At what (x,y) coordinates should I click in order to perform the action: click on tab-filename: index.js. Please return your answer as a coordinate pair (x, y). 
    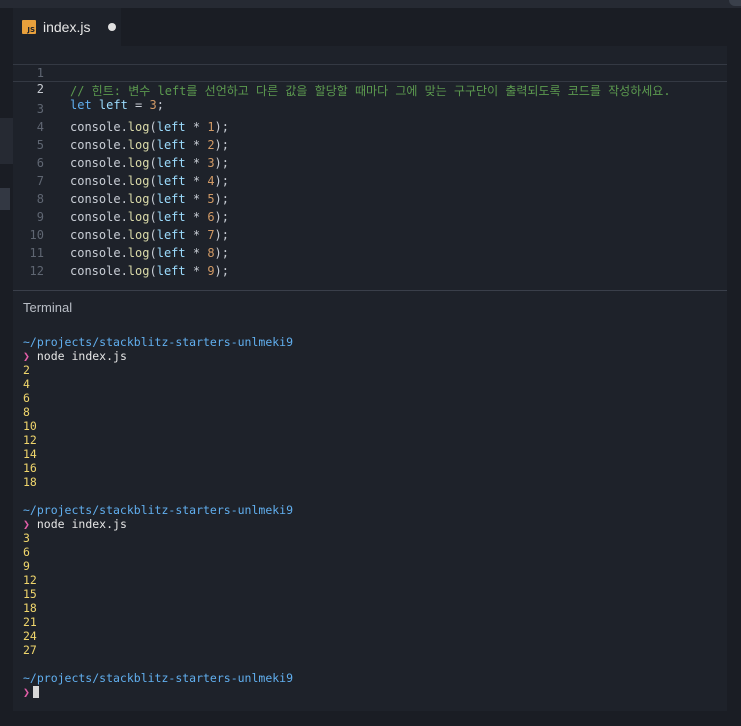
    Looking at the image, I should click on (67, 27).